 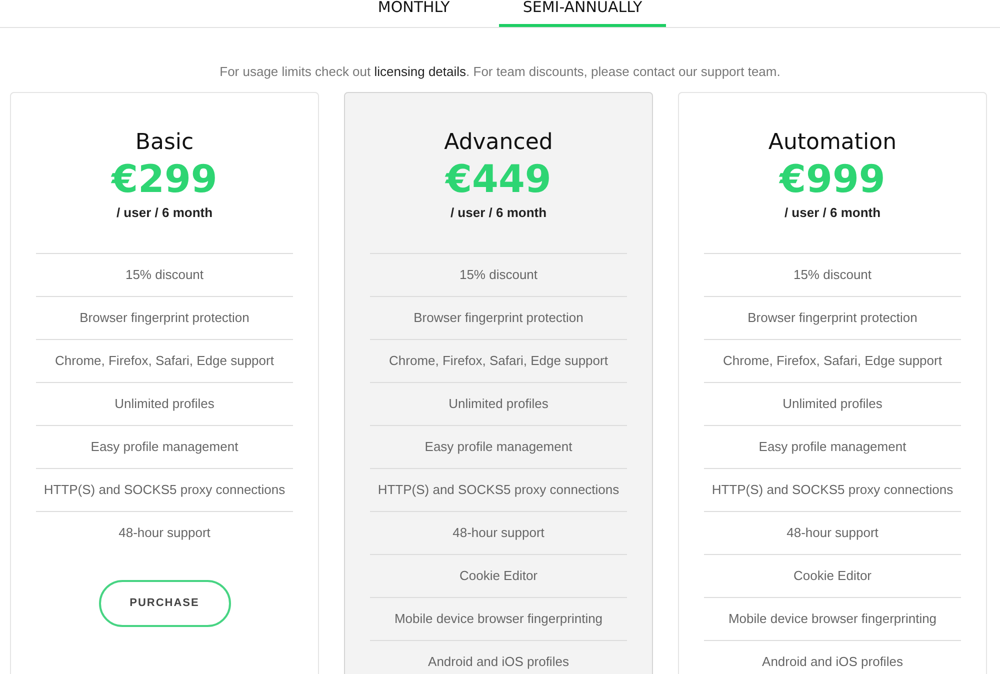 I want to click on plan-price: €999, so click(x=833, y=178).